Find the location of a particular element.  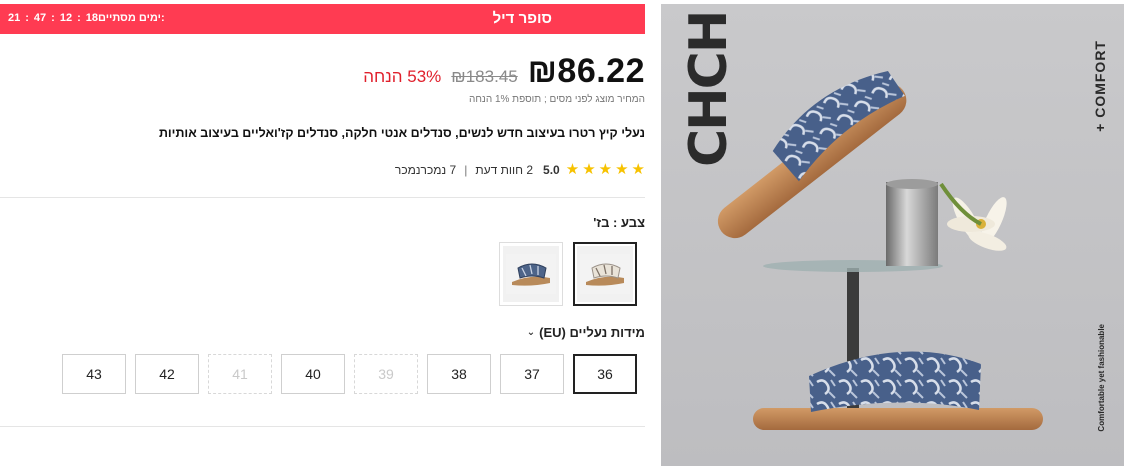

sold-count: 7 נמכרנמכר is located at coordinates (425, 169).